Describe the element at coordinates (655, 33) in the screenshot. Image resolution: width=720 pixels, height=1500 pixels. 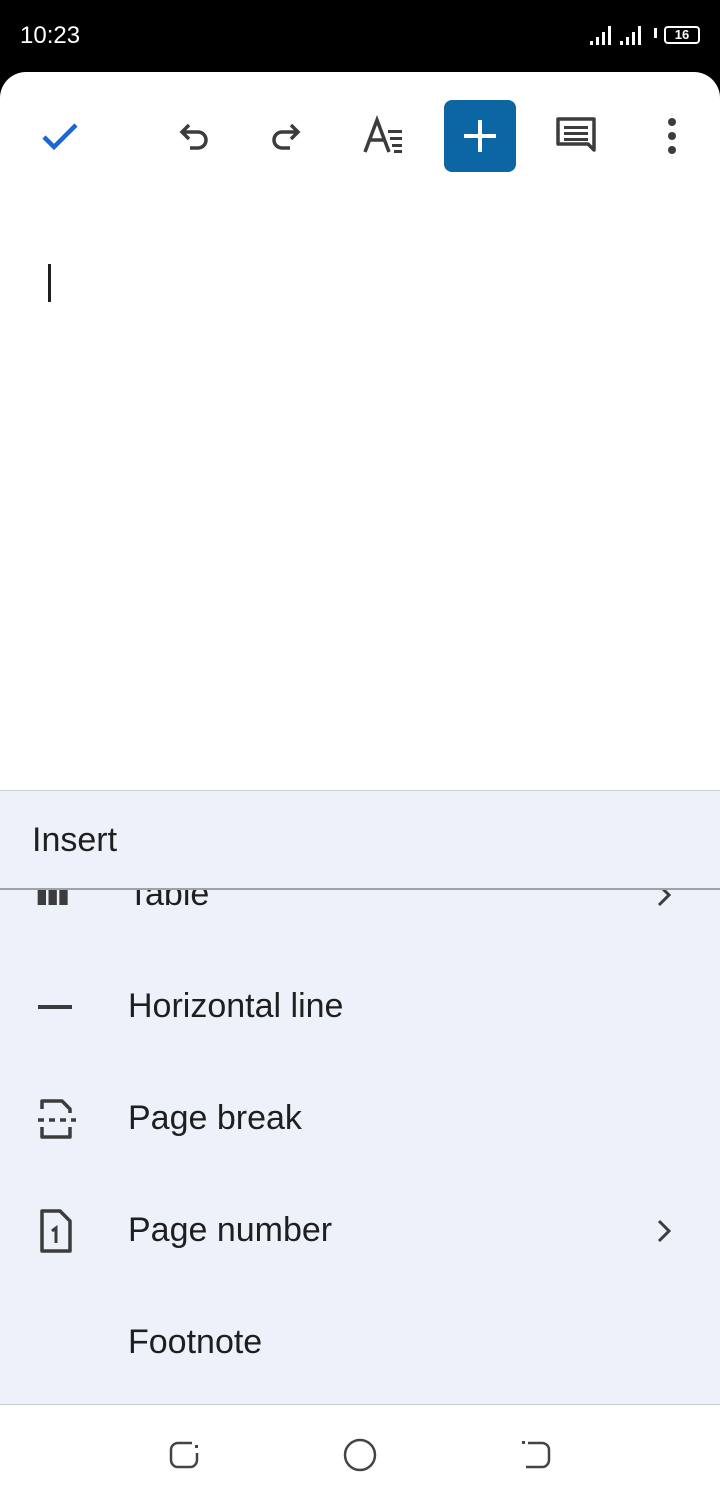
I see `wifi-icon` at that location.